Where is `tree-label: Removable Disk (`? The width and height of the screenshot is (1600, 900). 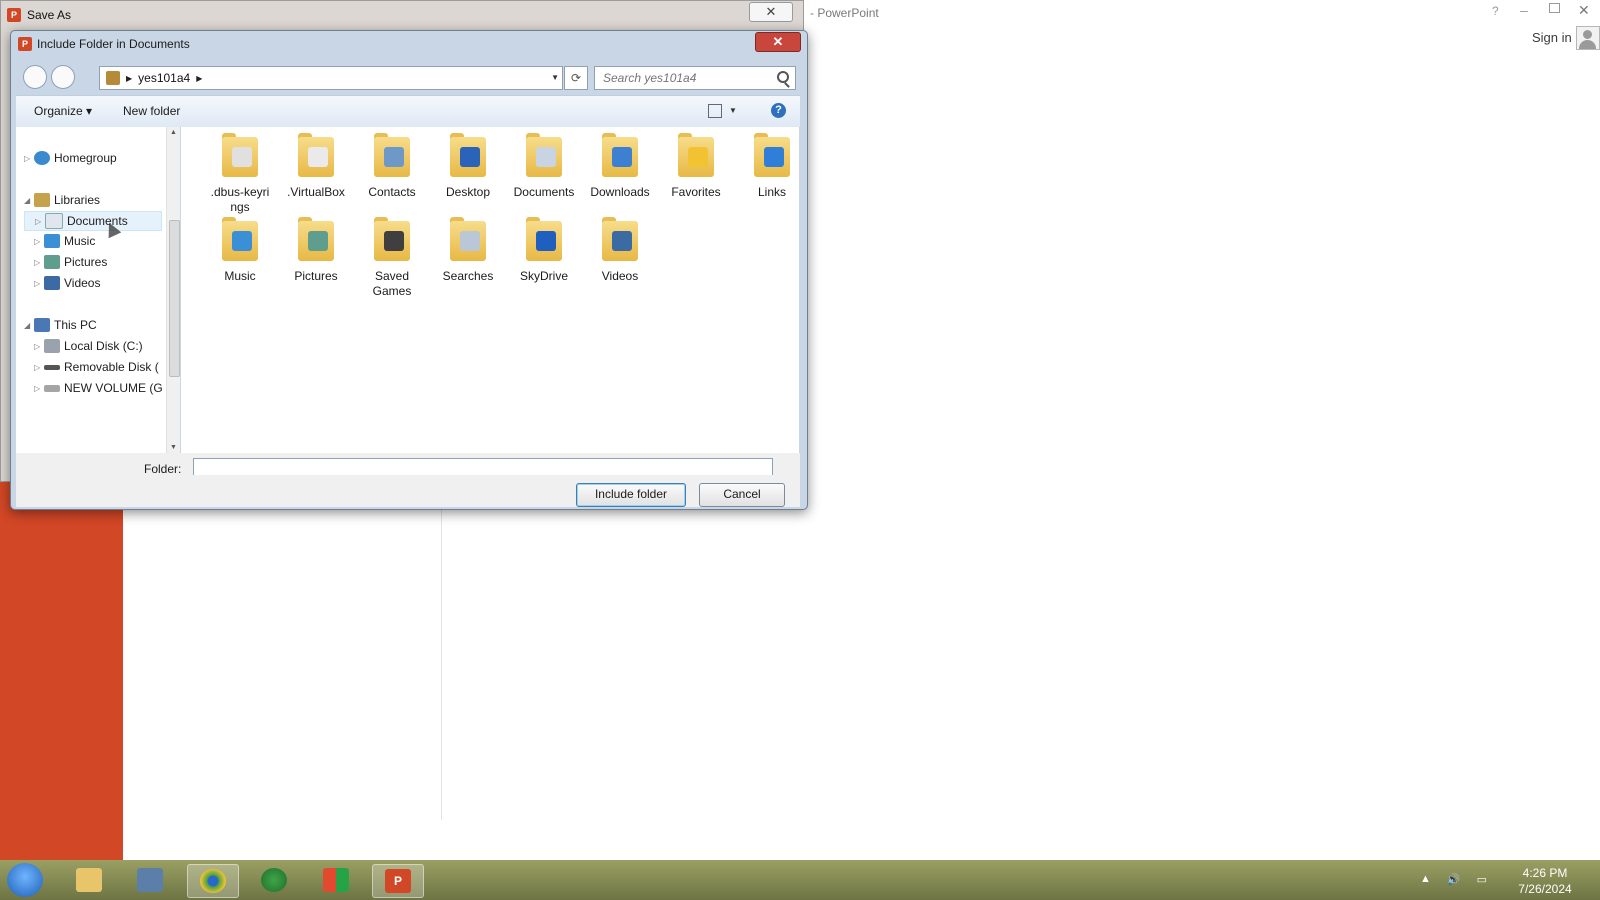 tree-label: Removable Disk ( is located at coordinates (111, 367).